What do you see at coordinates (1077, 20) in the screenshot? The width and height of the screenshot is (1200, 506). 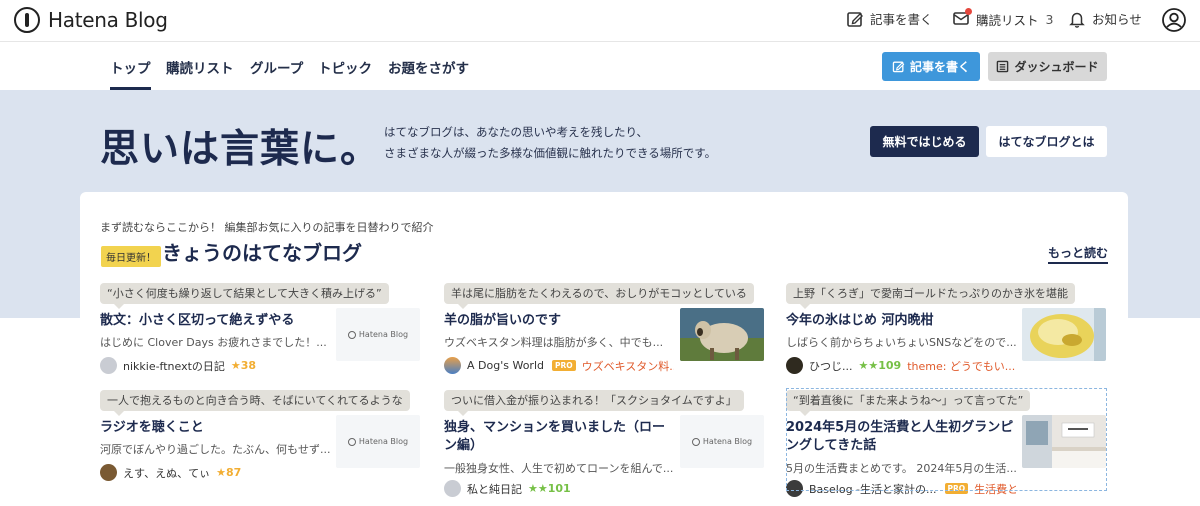 I see `bell-icon` at bounding box center [1077, 20].